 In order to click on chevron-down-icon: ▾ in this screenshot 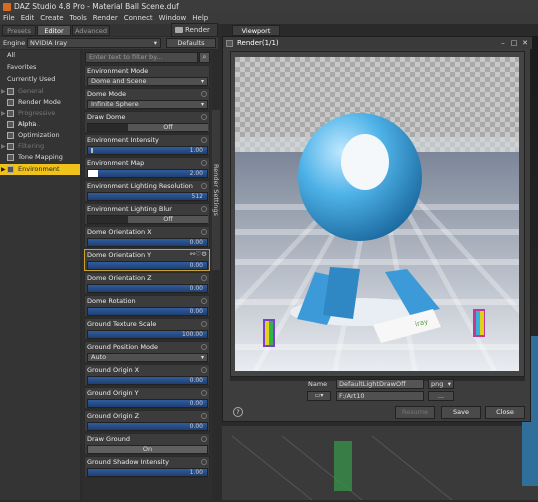, I will do `click(202, 357)`.